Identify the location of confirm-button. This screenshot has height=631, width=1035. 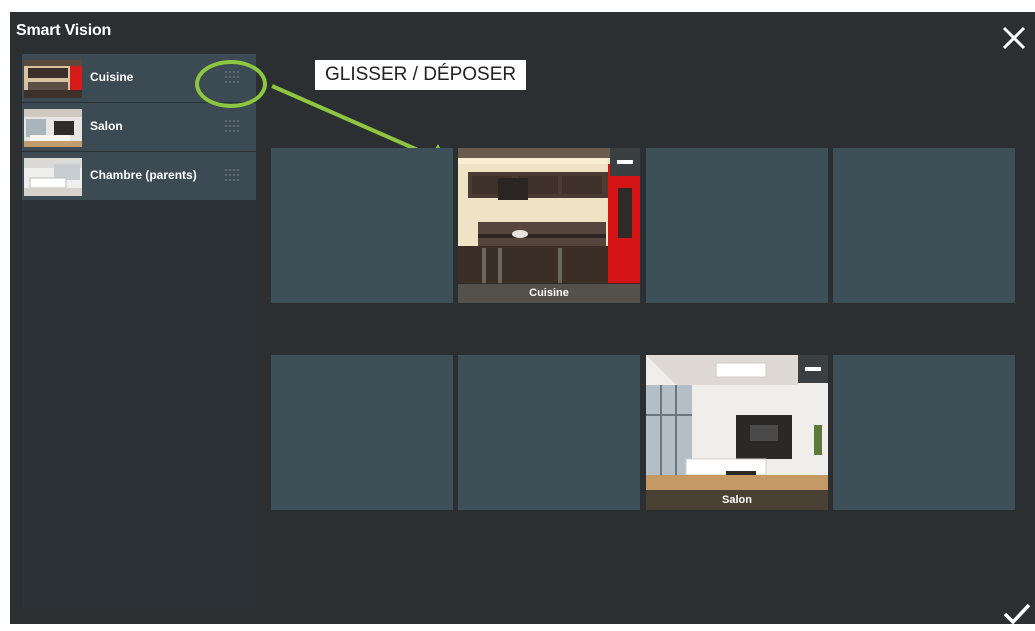
(1017, 614).